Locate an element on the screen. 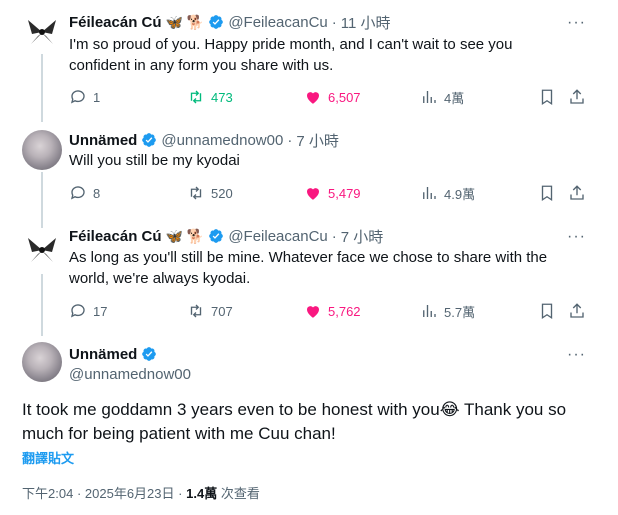  like-button: 5,762 is located at coordinates (332, 311).